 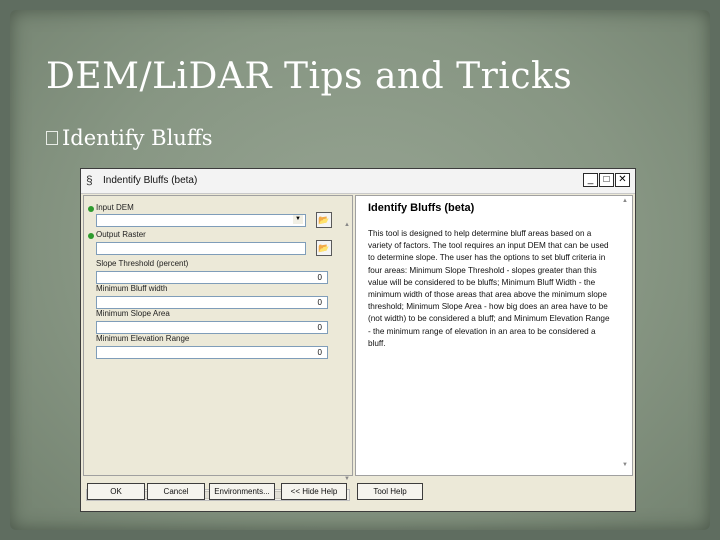 I want to click on cancel-button: Cancel, so click(x=176, y=491).